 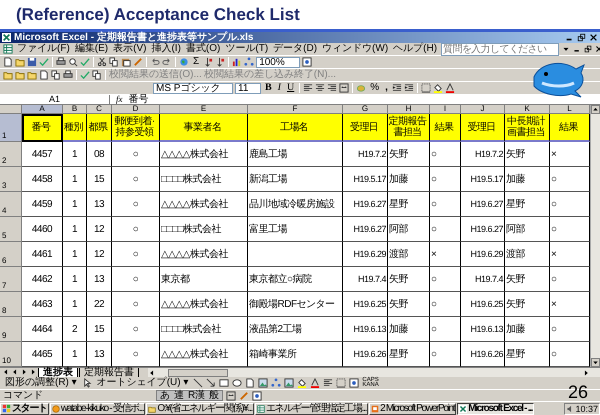 What do you see at coordinates (73, 62) in the screenshot?
I see `magnifier-icon` at bounding box center [73, 62].